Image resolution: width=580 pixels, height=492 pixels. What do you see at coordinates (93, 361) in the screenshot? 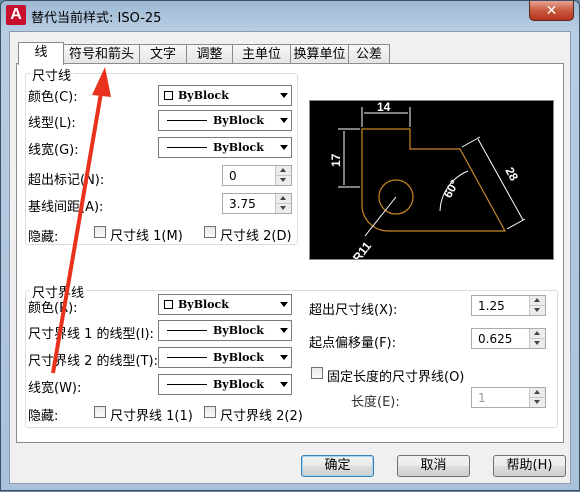
I see `extline2-linetype-label: 尺寸界线 2 的线型(T):` at bounding box center [93, 361].